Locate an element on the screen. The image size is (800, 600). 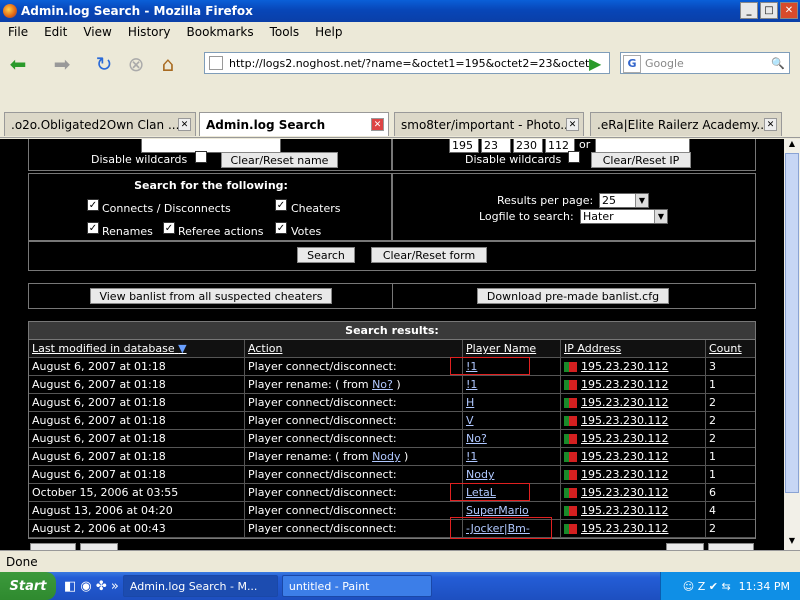
clear-ip-button: Clear/Reset IP is located at coordinates (641, 160).